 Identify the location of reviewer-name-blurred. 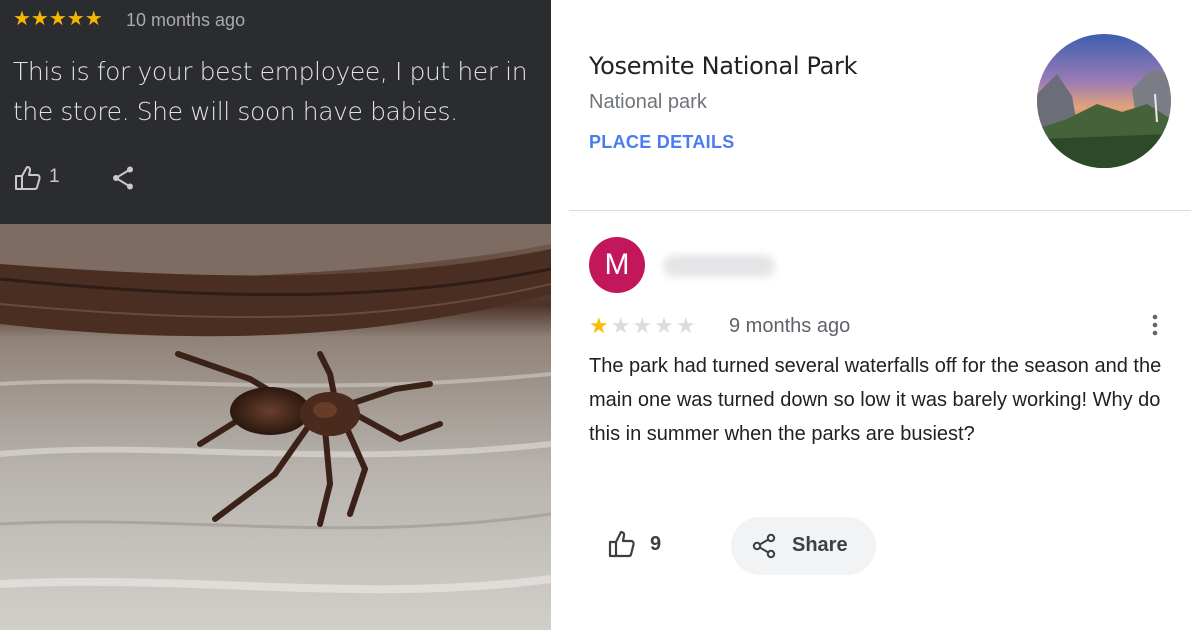
(719, 266).